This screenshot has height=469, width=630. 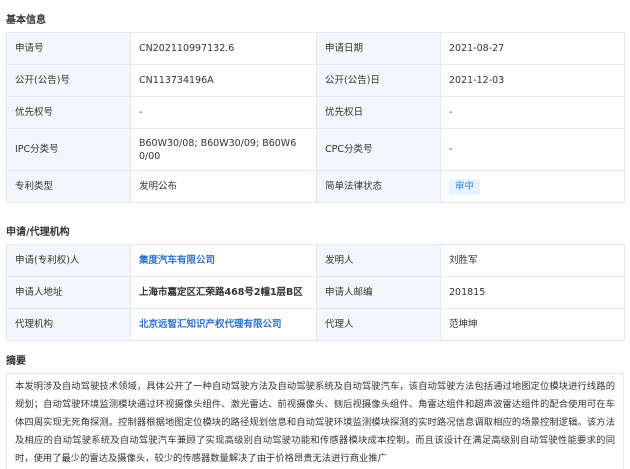 What do you see at coordinates (68, 80) in the screenshot?
I see `publication-number-label: 公开(公告)号` at bounding box center [68, 80].